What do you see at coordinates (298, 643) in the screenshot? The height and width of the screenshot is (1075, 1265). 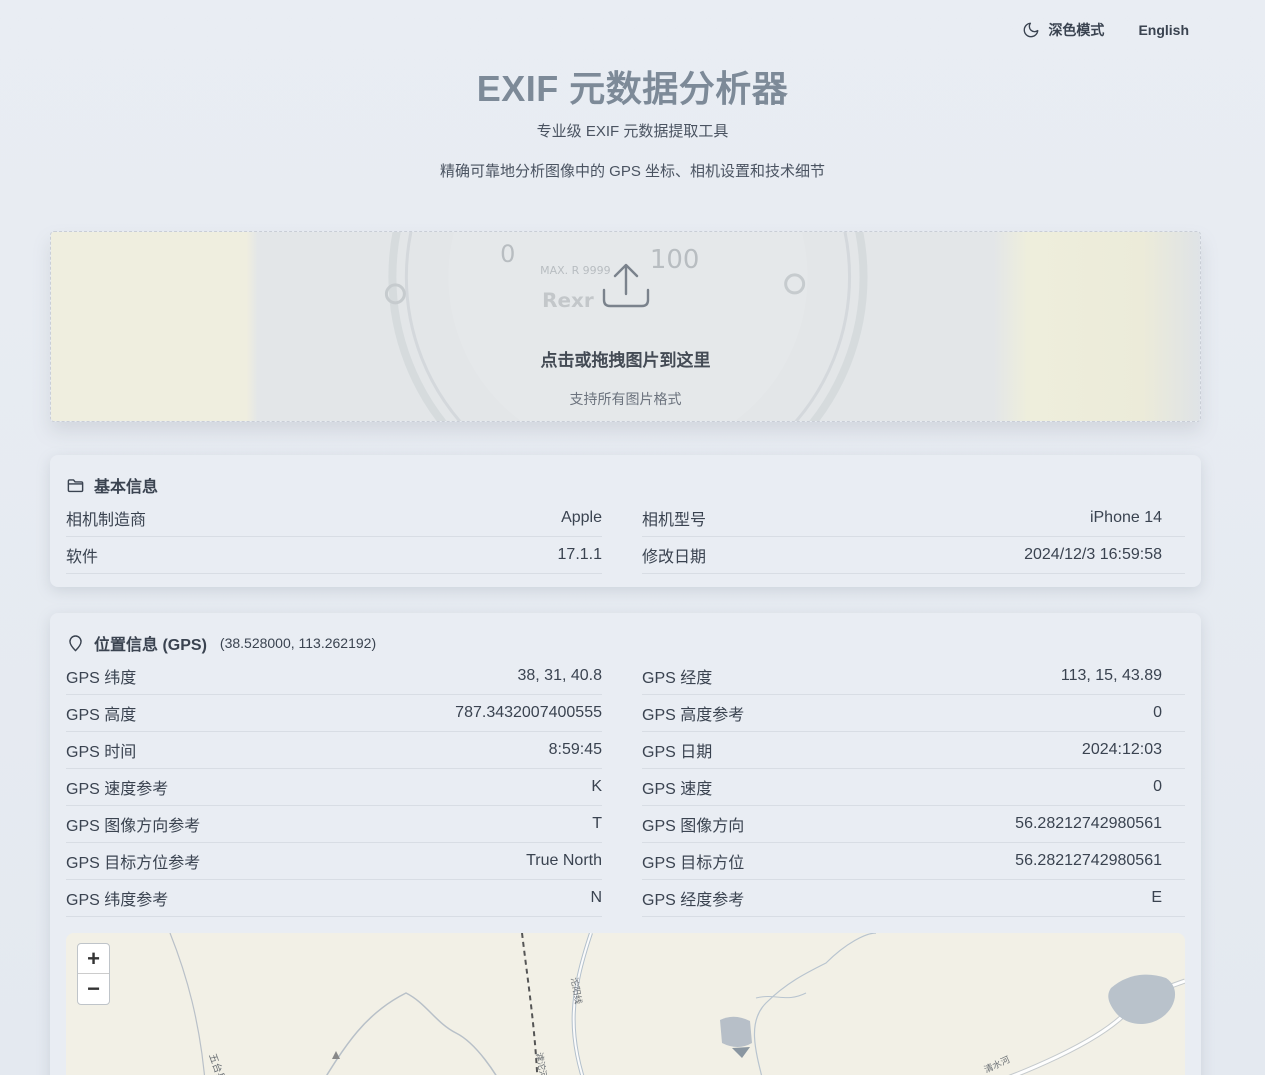 I see `gps-coordinates: (38.528000, 113.262192)` at bounding box center [298, 643].